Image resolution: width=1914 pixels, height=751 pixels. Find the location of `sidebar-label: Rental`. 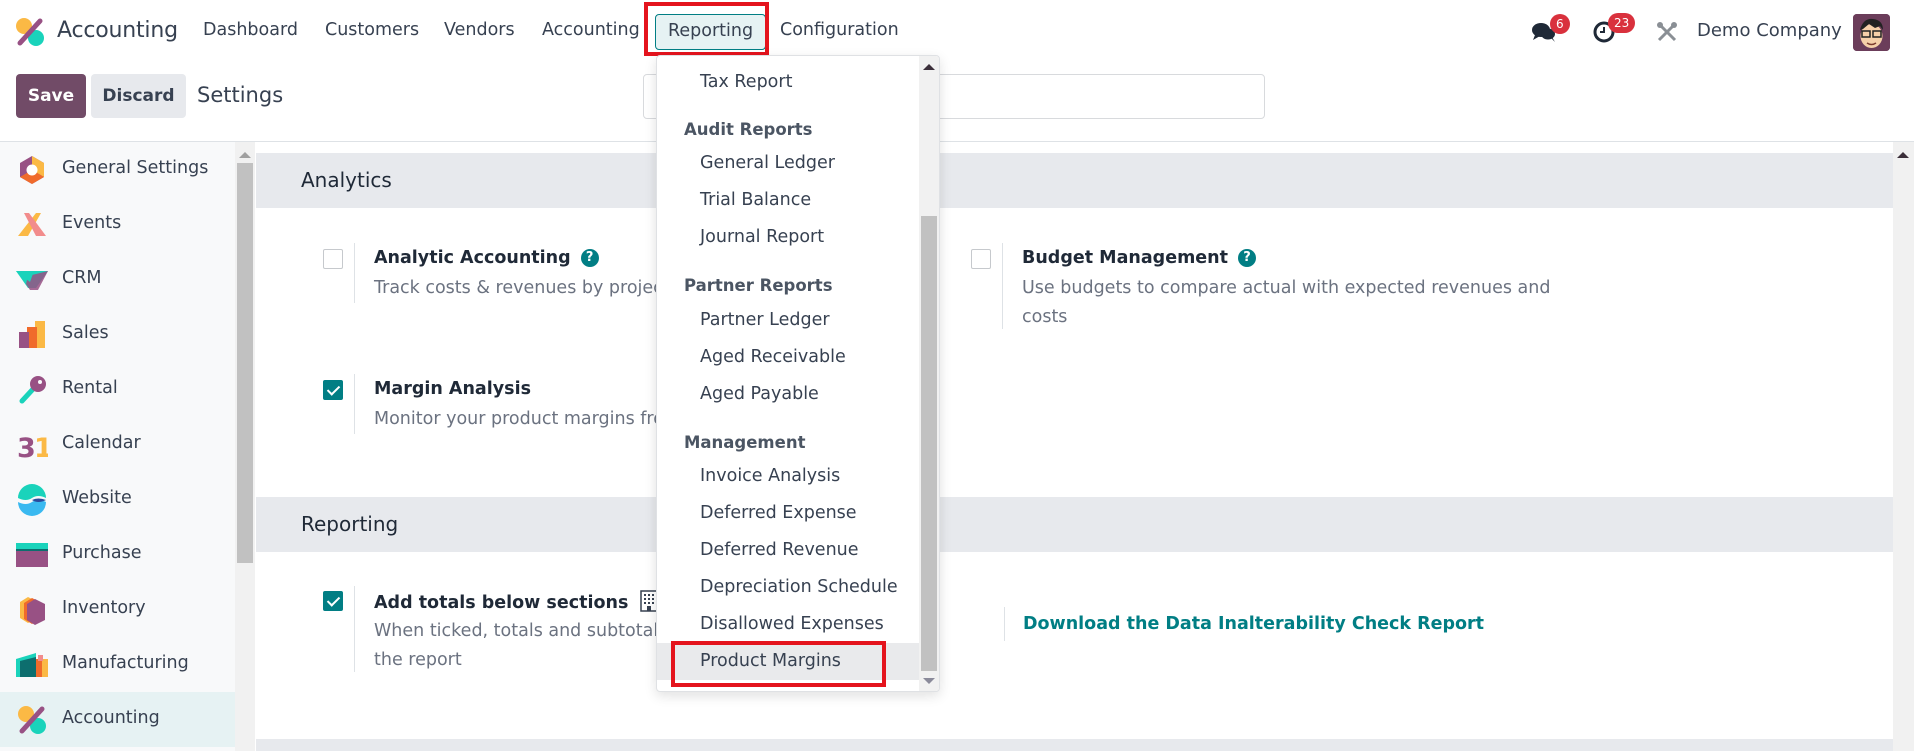

sidebar-label: Rental is located at coordinates (90, 388).